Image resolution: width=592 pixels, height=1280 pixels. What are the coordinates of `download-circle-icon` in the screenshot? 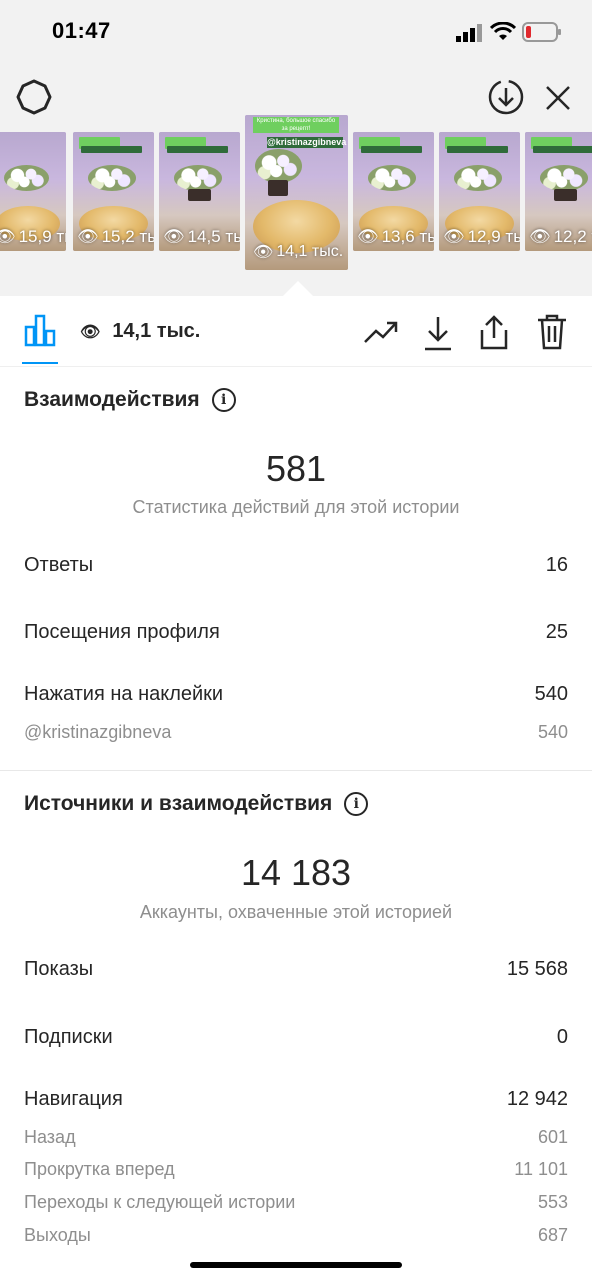 It's located at (506, 97).